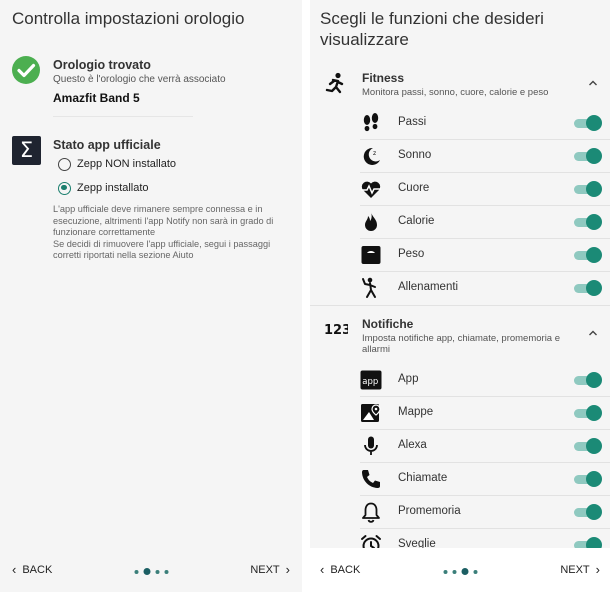 The height and width of the screenshot is (592, 610). Describe the element at coordinates (485, 445) in the screenshot. I see `feature-row-alexa: Alexa` at that location.